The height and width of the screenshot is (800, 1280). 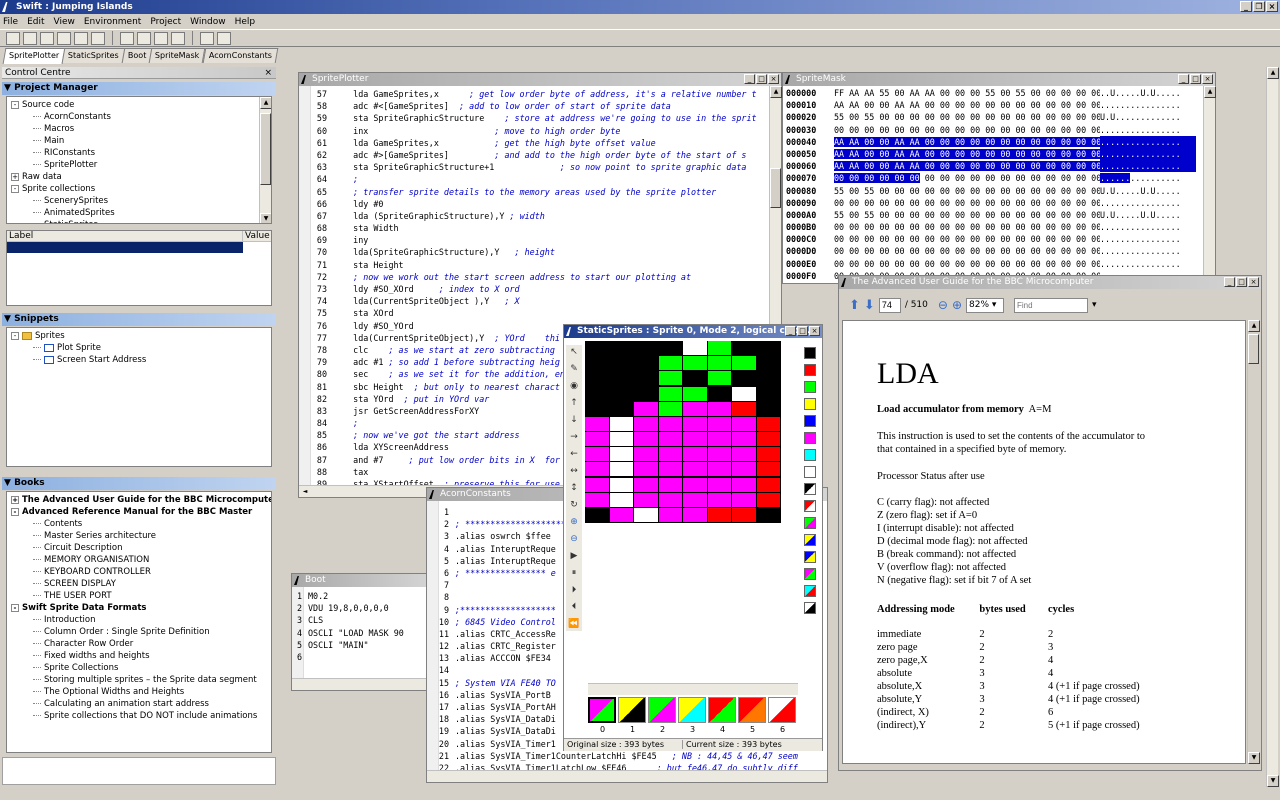 What do you see at coordinates (125, 247) in the screenshot?
I see `selected-row` at bounding box center [125, 247].